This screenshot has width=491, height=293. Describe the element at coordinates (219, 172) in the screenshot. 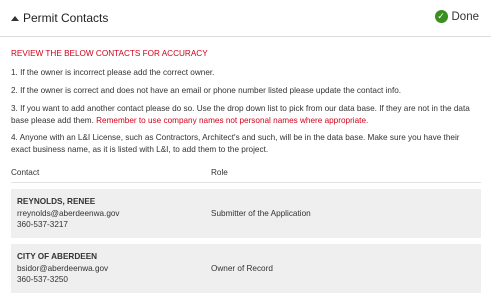

I see `column-header-role: Role` at that location.